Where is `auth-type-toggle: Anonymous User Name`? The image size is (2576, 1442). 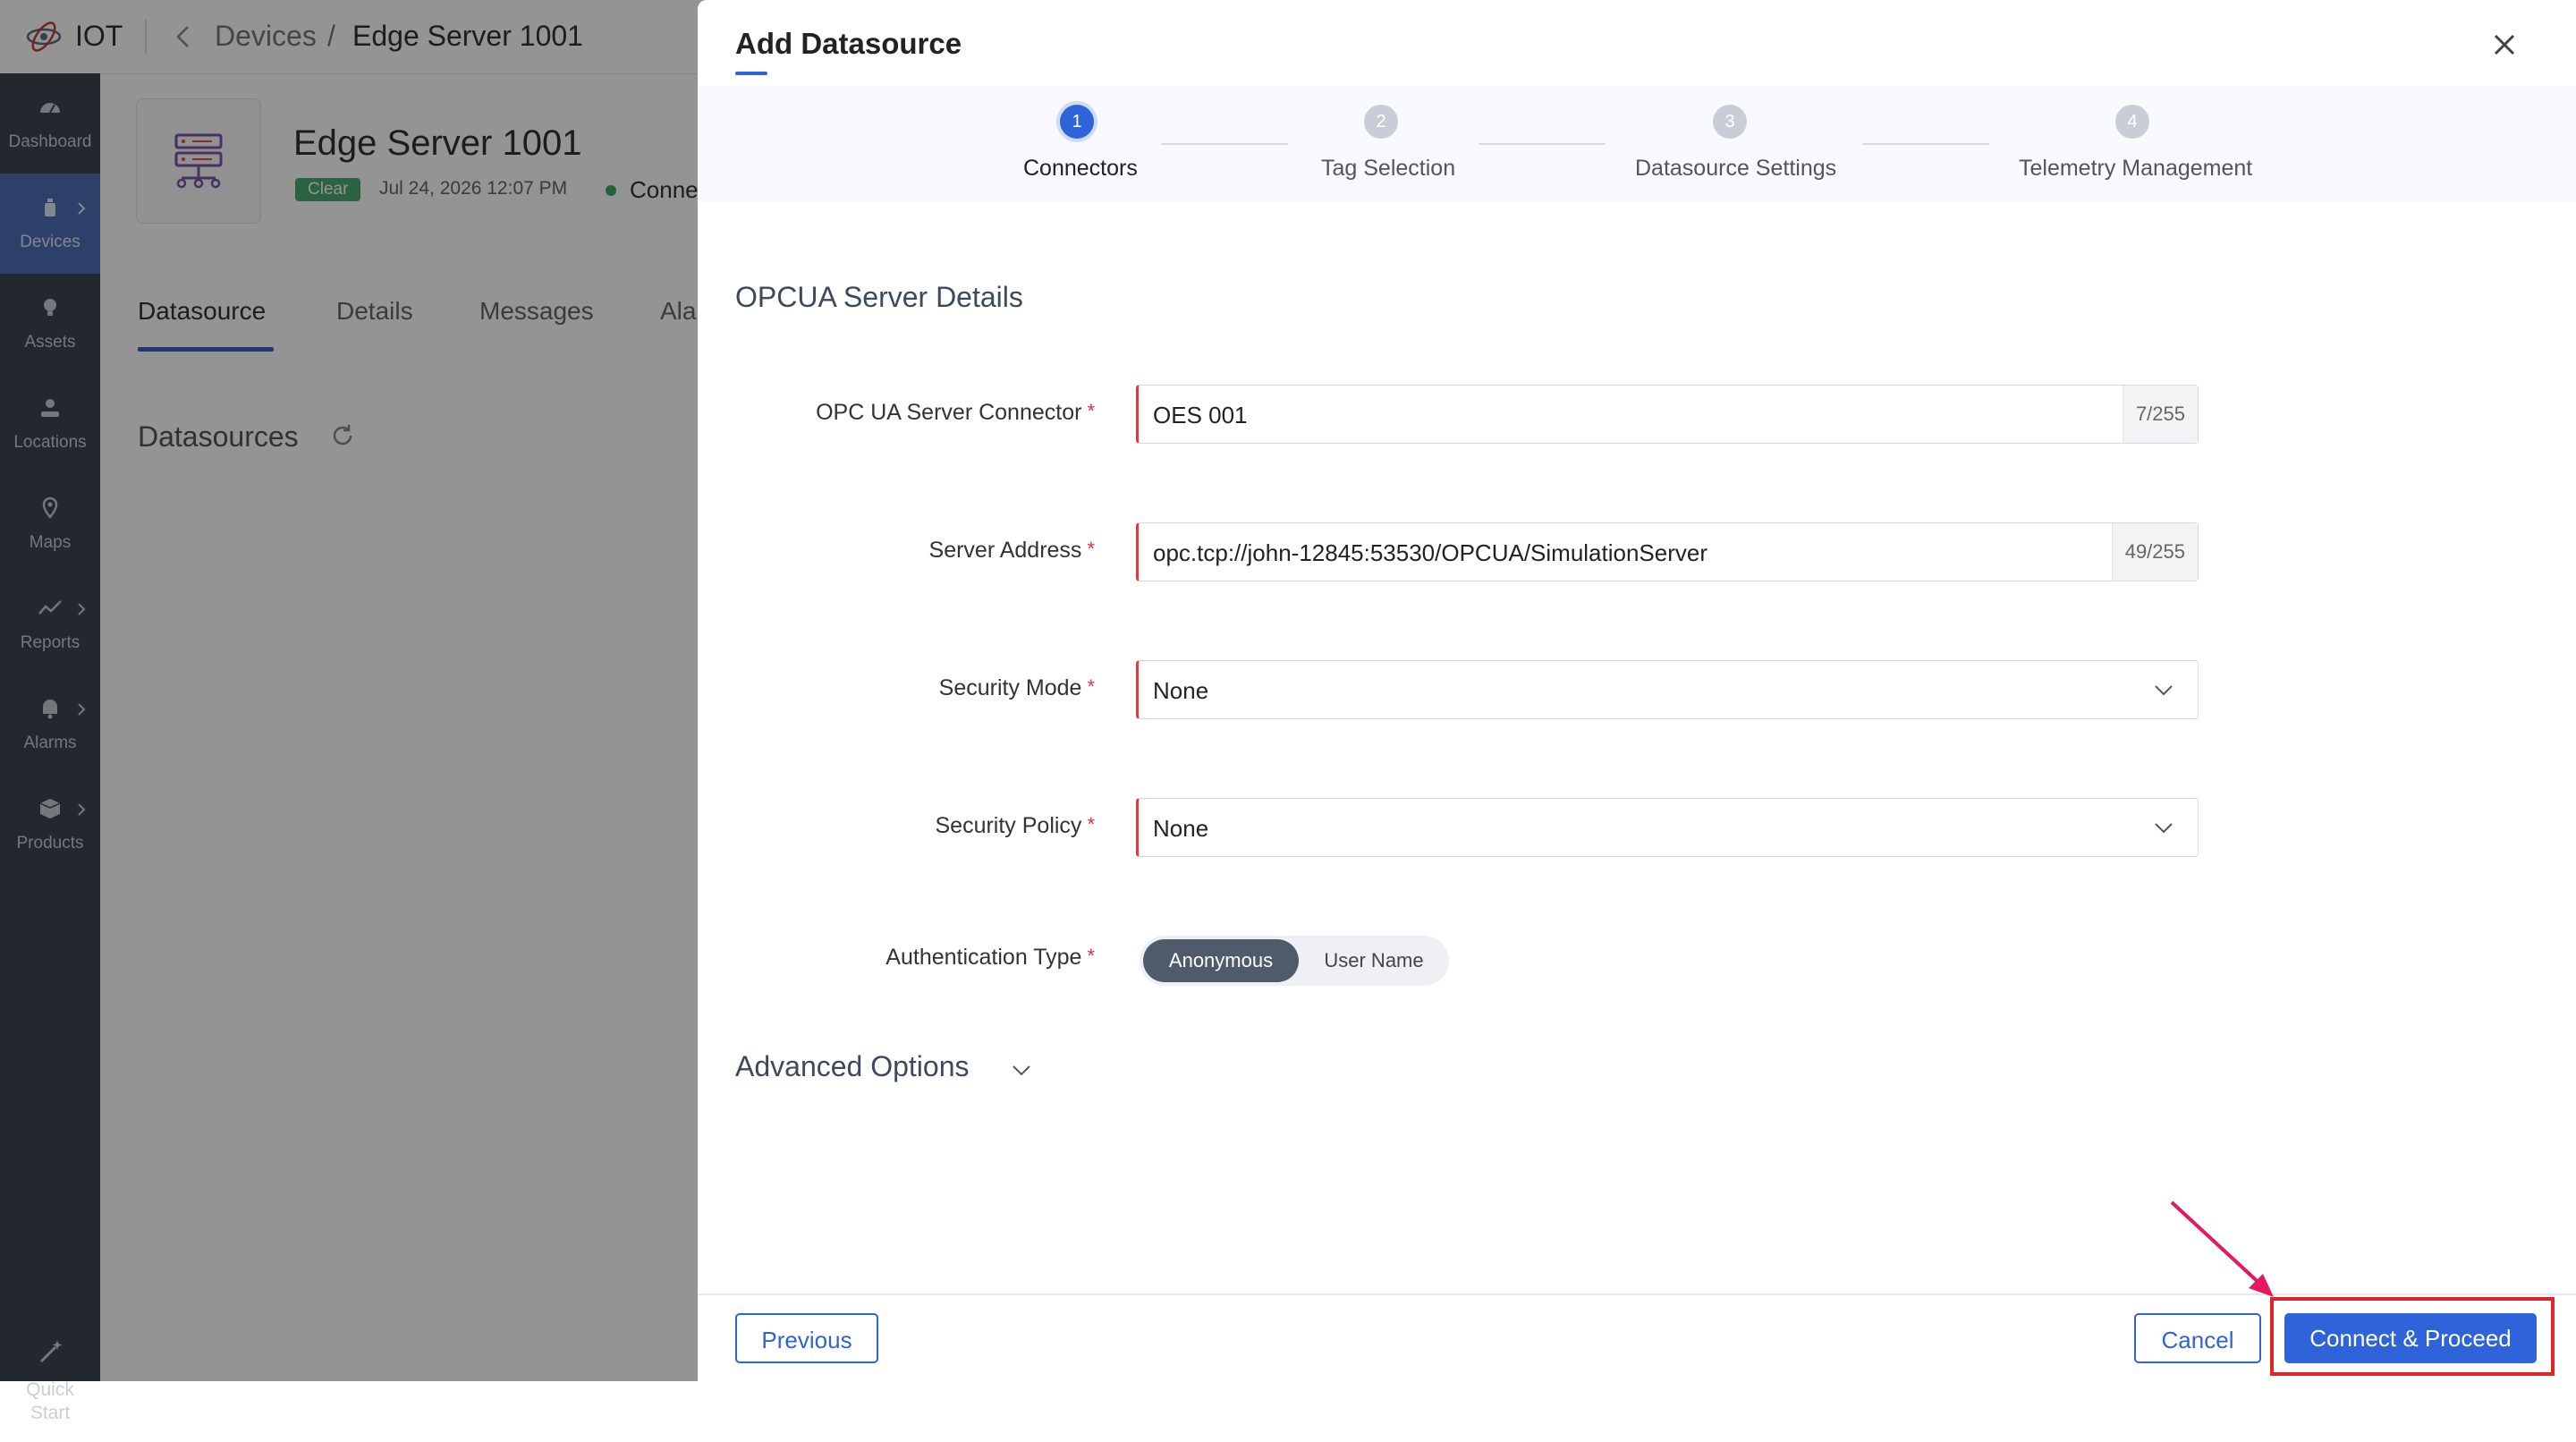 auth-type-toggle: Anonymous User Name is located at coordinates (1294, 961).